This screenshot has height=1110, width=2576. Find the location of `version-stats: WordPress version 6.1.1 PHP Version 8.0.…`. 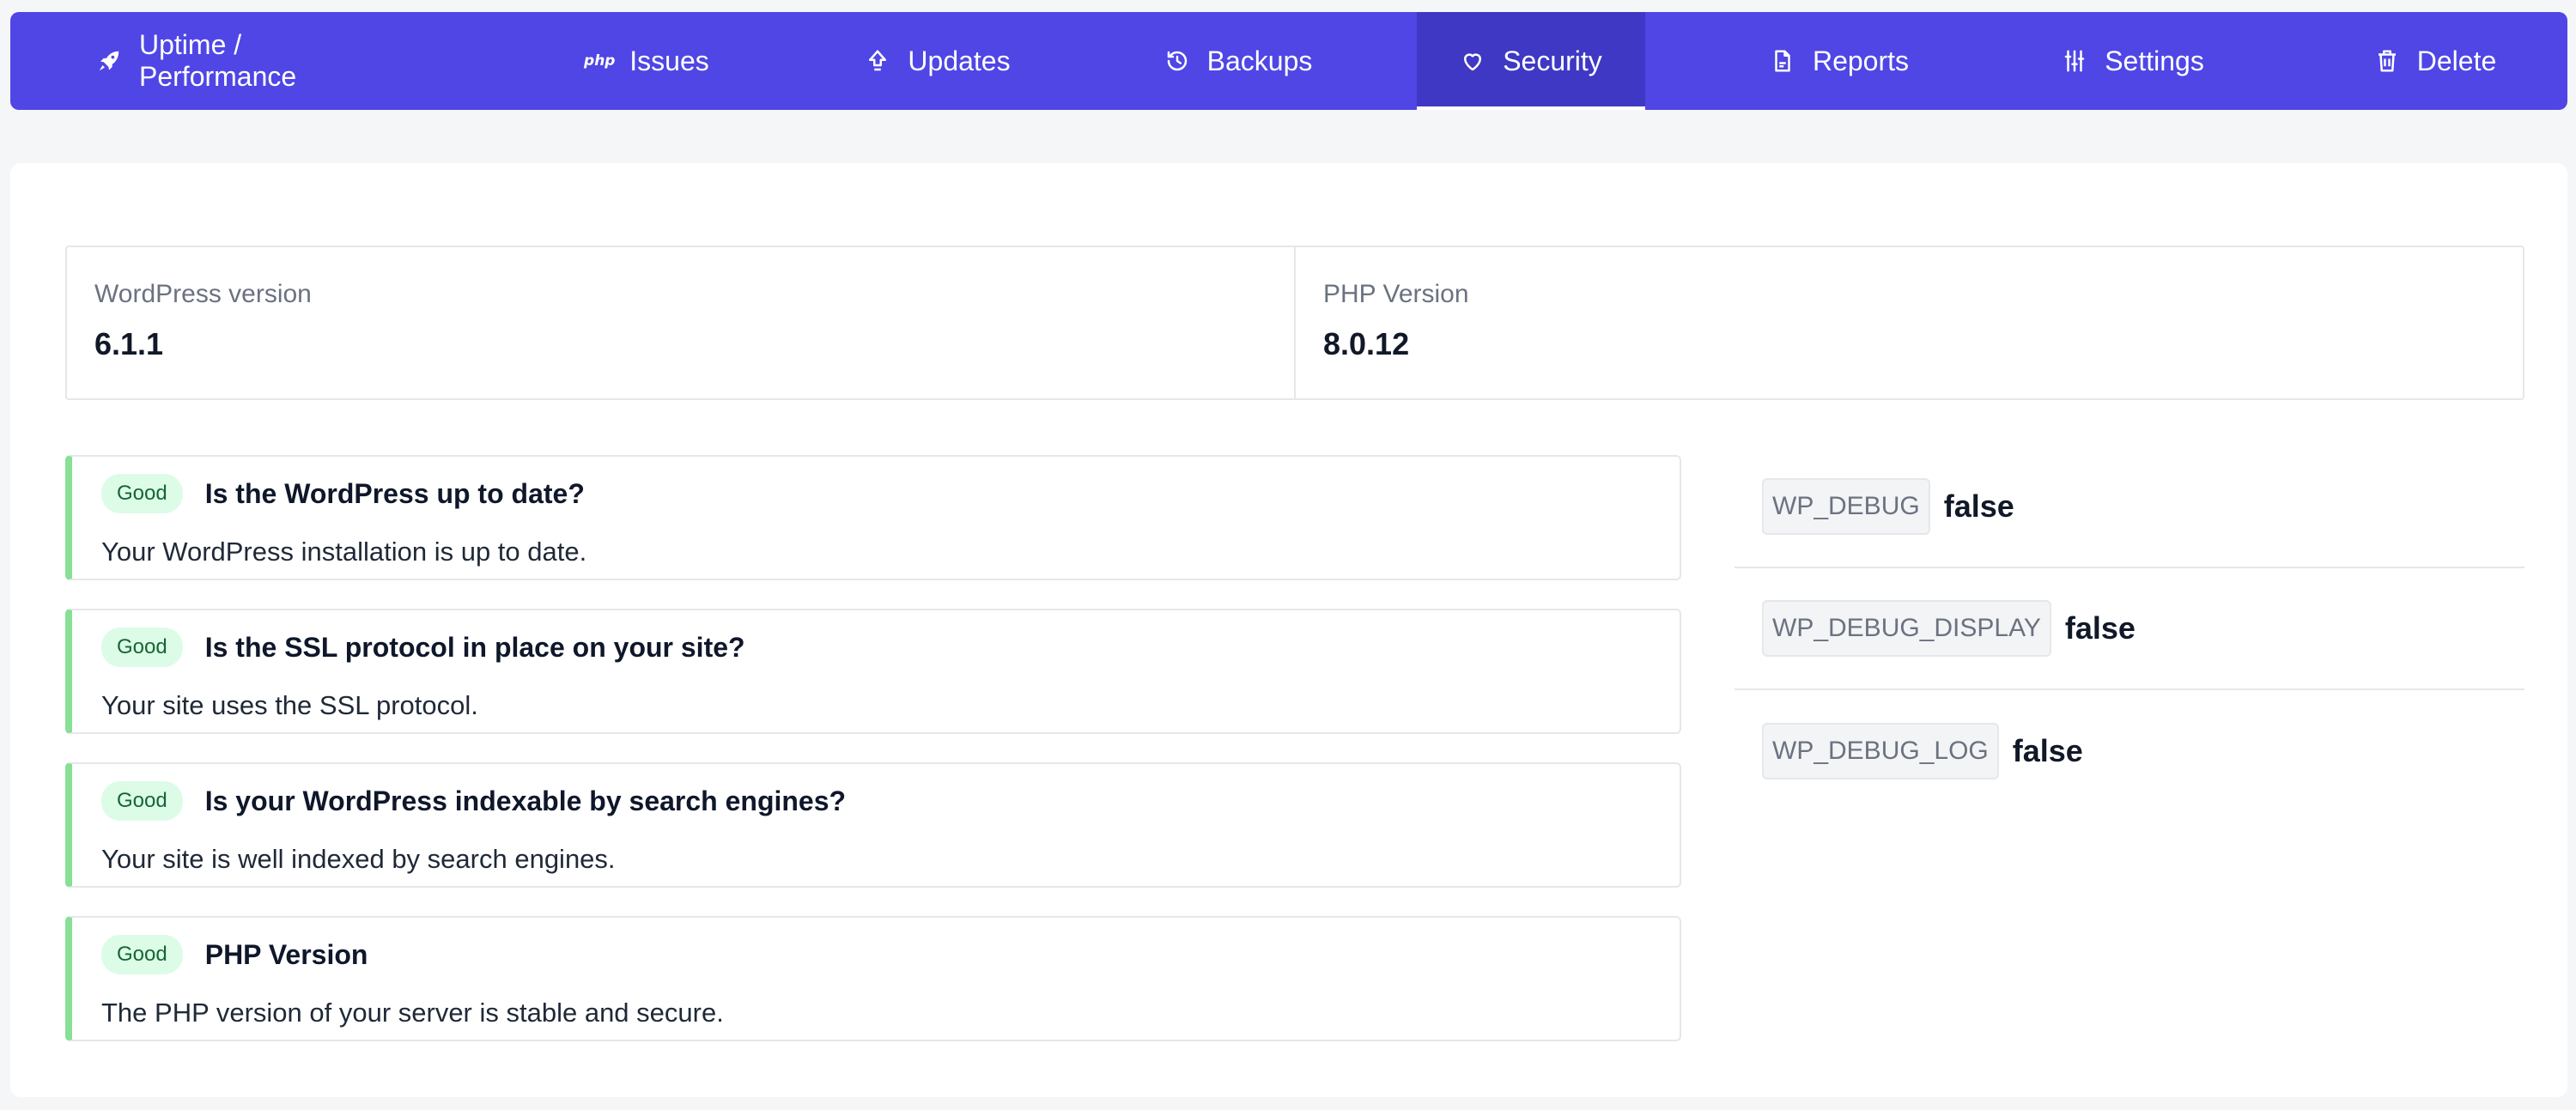

version-stats: WordPress version 6.1.1 PHP Version 8.0.… is located at coordinates (1294, 323).